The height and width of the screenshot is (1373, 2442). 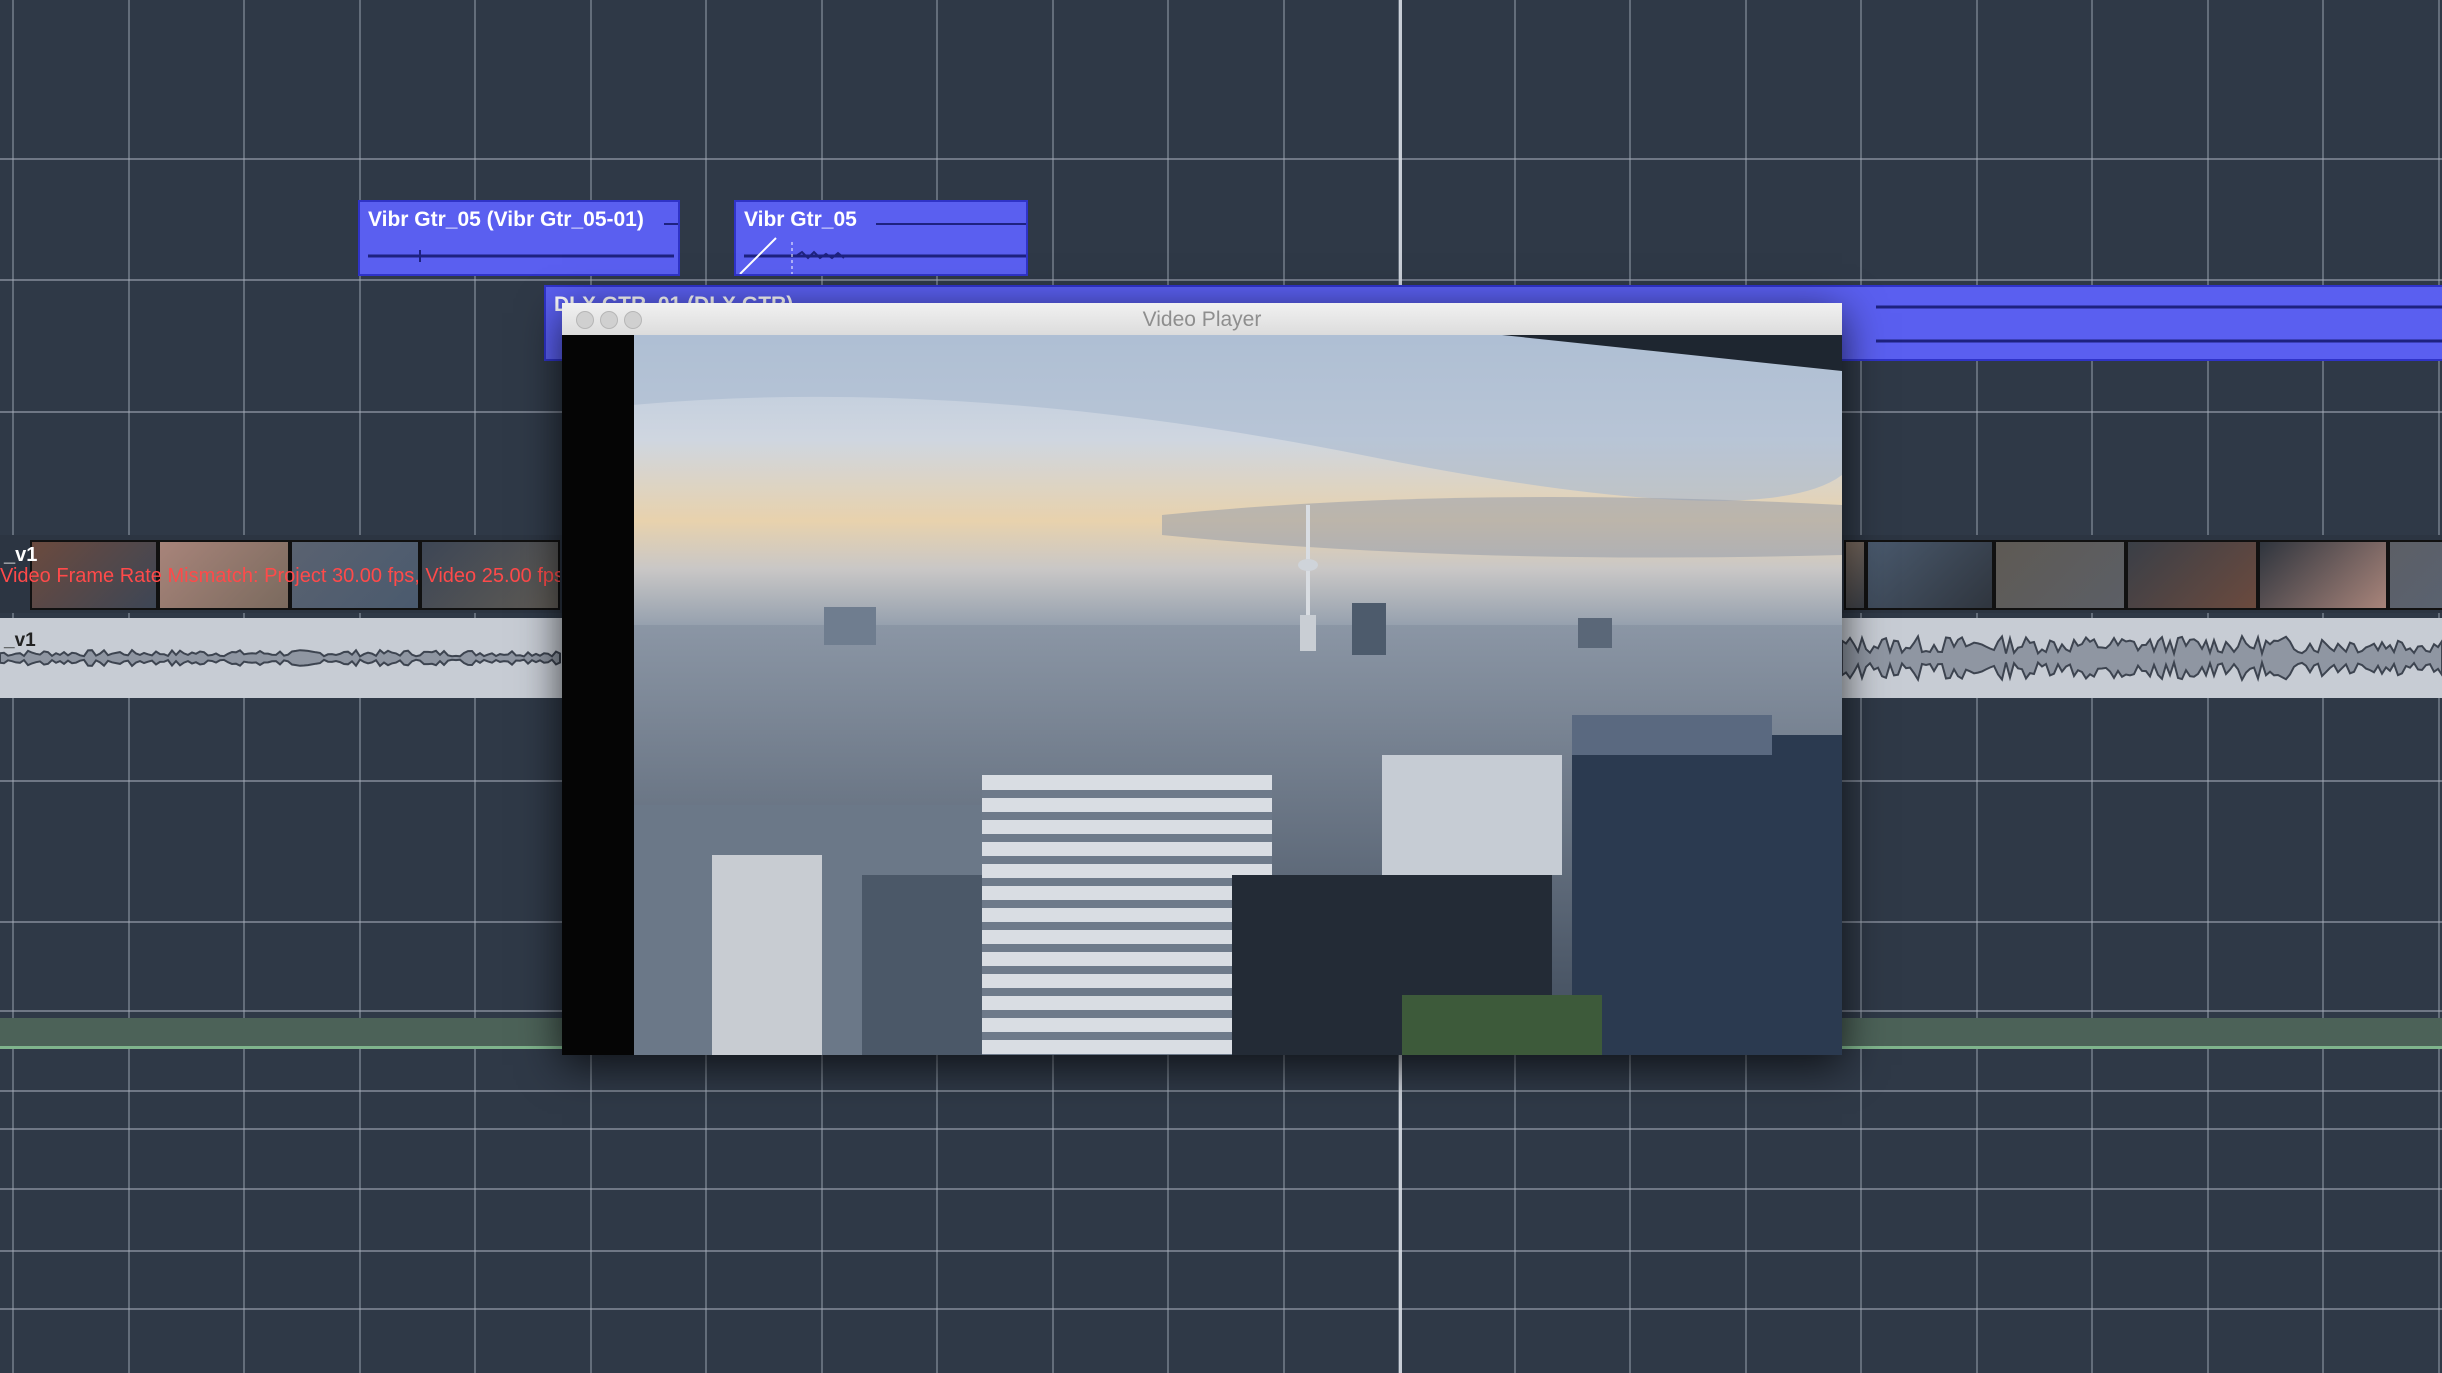 I want to click on video-audio-track-right, so click(x=2142, y=658).